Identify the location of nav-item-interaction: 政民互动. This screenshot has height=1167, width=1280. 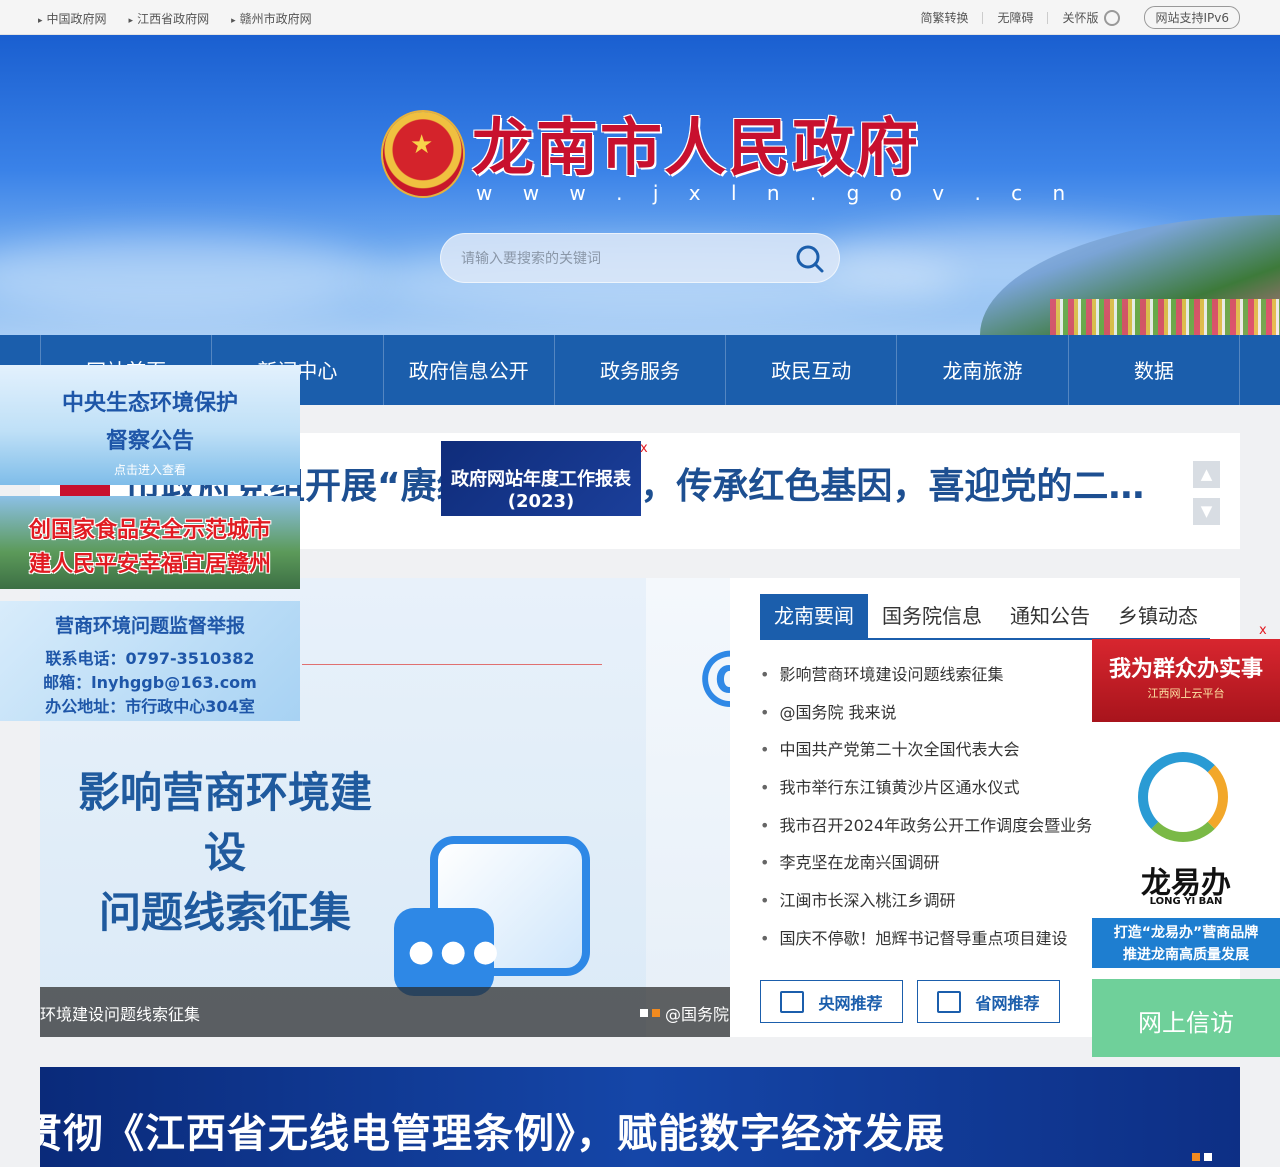
(810, 370).